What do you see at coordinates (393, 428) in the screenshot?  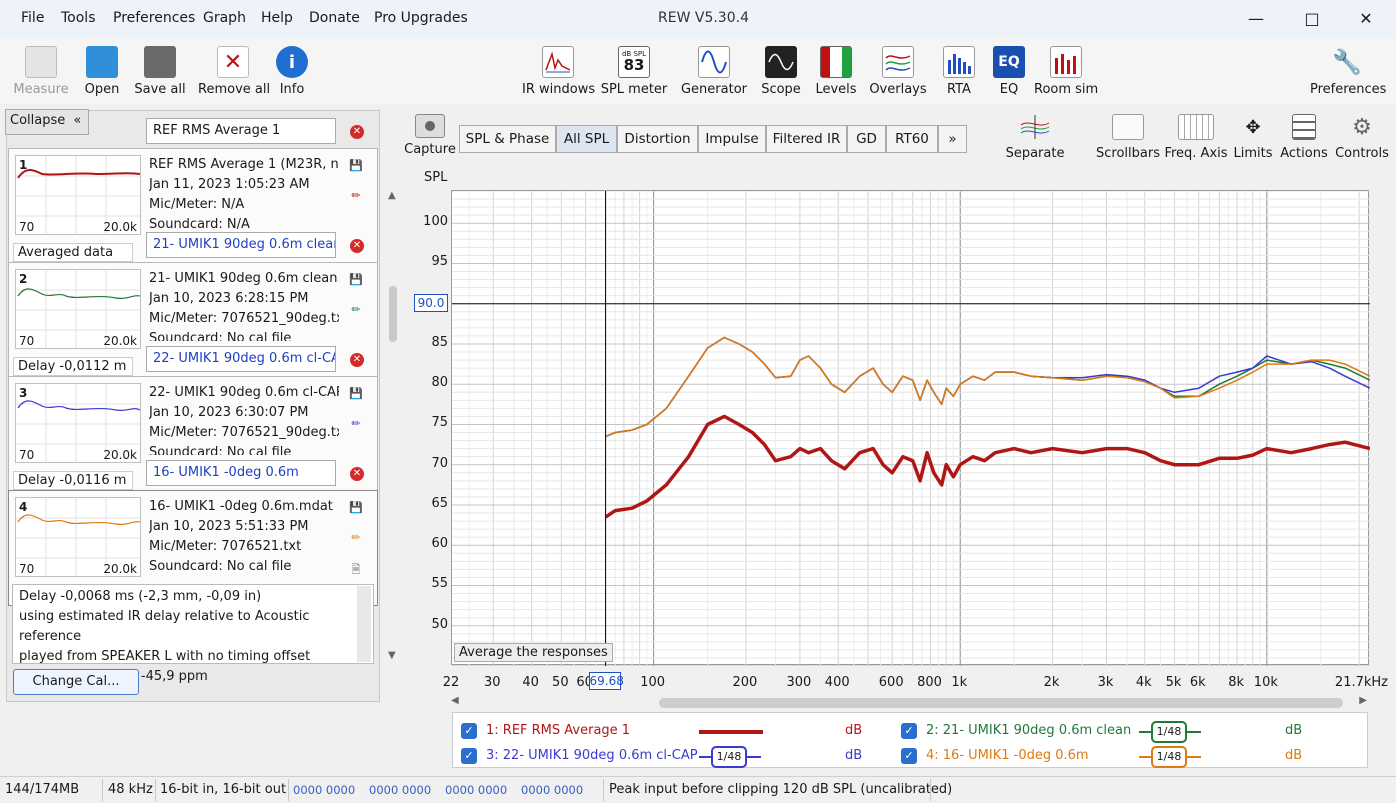 I see `panel-scrollbar: ▲ ▼` at bounding box center [393, 428].